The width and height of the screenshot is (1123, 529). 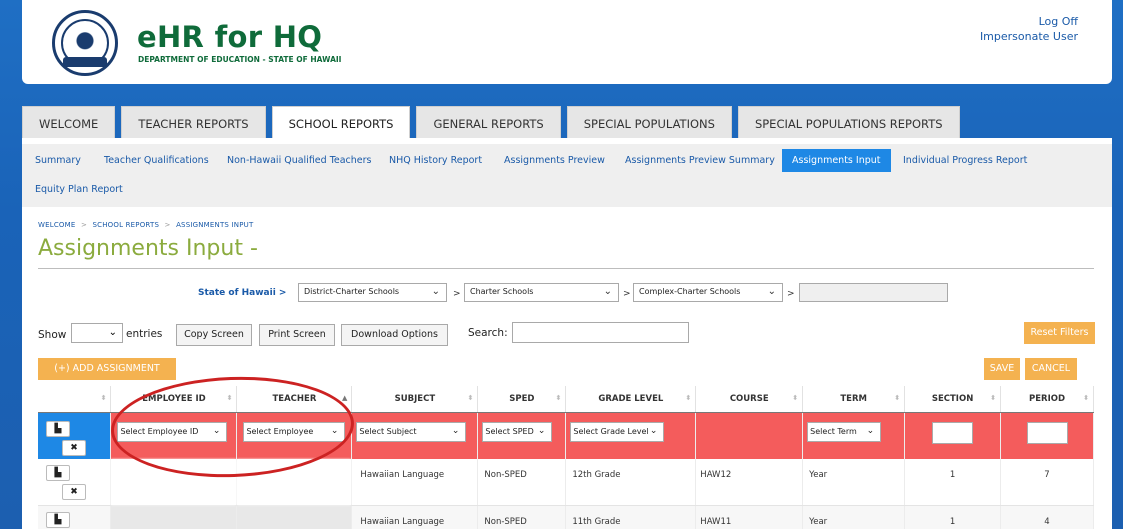 What do you see at coordinates (214, 335) in the screenshot?
I see `copy-screen-button: Copy Screen` at bounding box center [214, 335].